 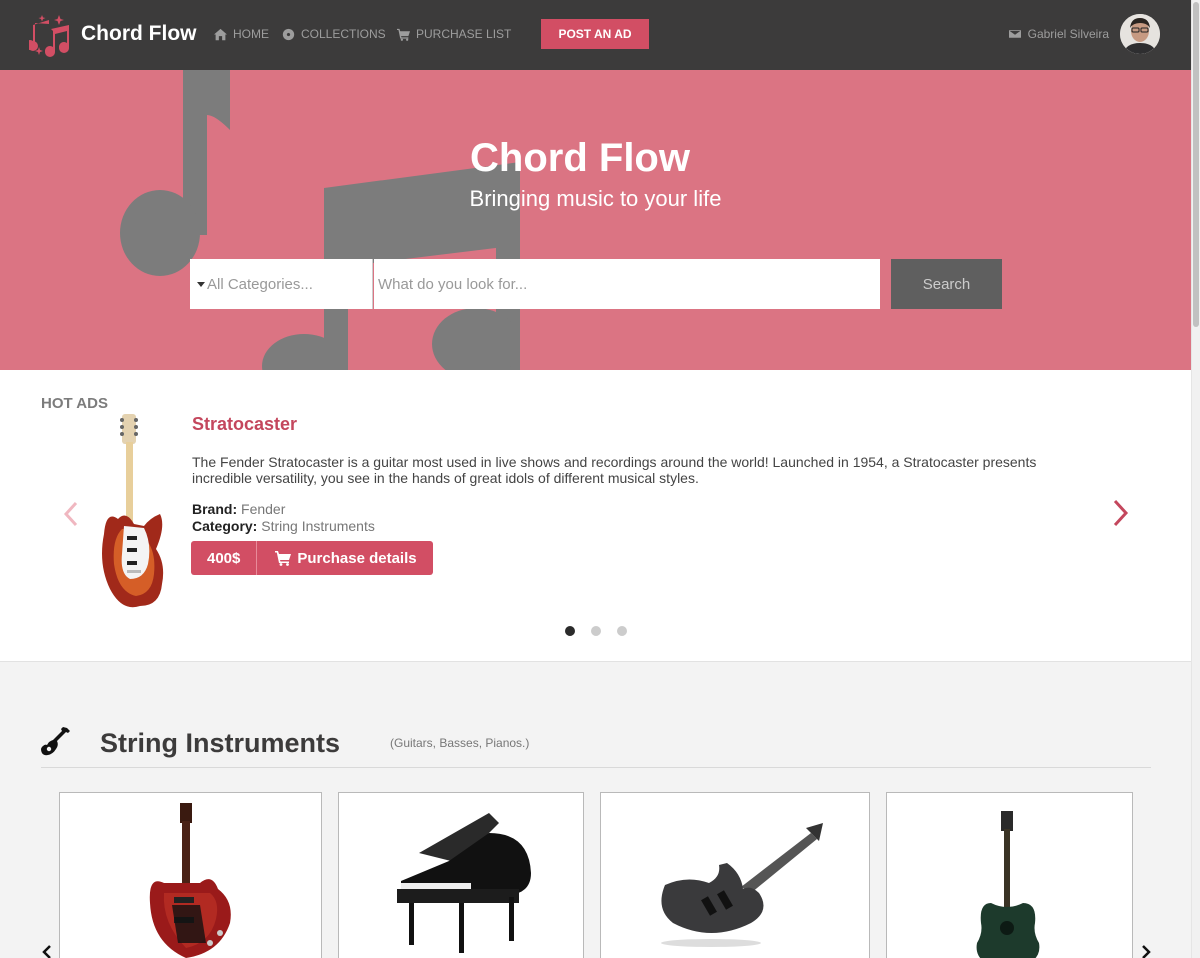 What do you see at coordinates (343, 34) in the screenshot?
I see `nav-collections-label: COLLECTIONS` at bounding box center [343, 34].